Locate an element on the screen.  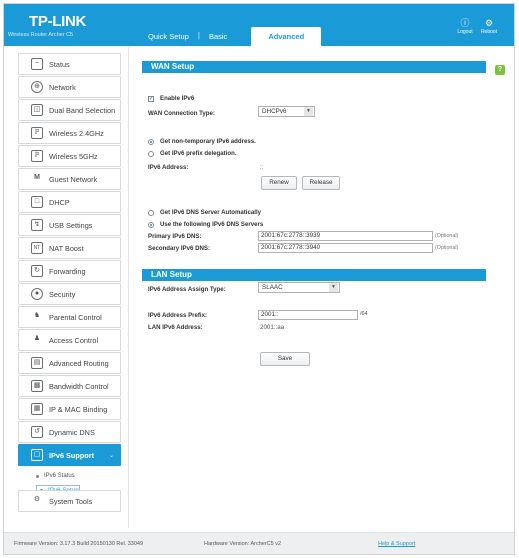
tab-advanced: Advanced is located at coordinates (286, 36).